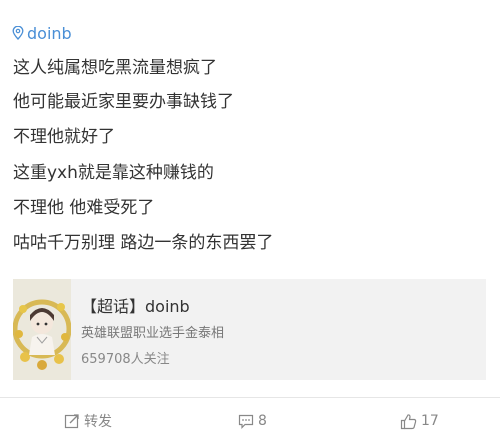 The width and height of the screenshot is (500, 440). What do you see at coordinates (64, 137) in the screenshot?
I see `post-text-line: 不理他就好了` at bounding box center [64, 137].